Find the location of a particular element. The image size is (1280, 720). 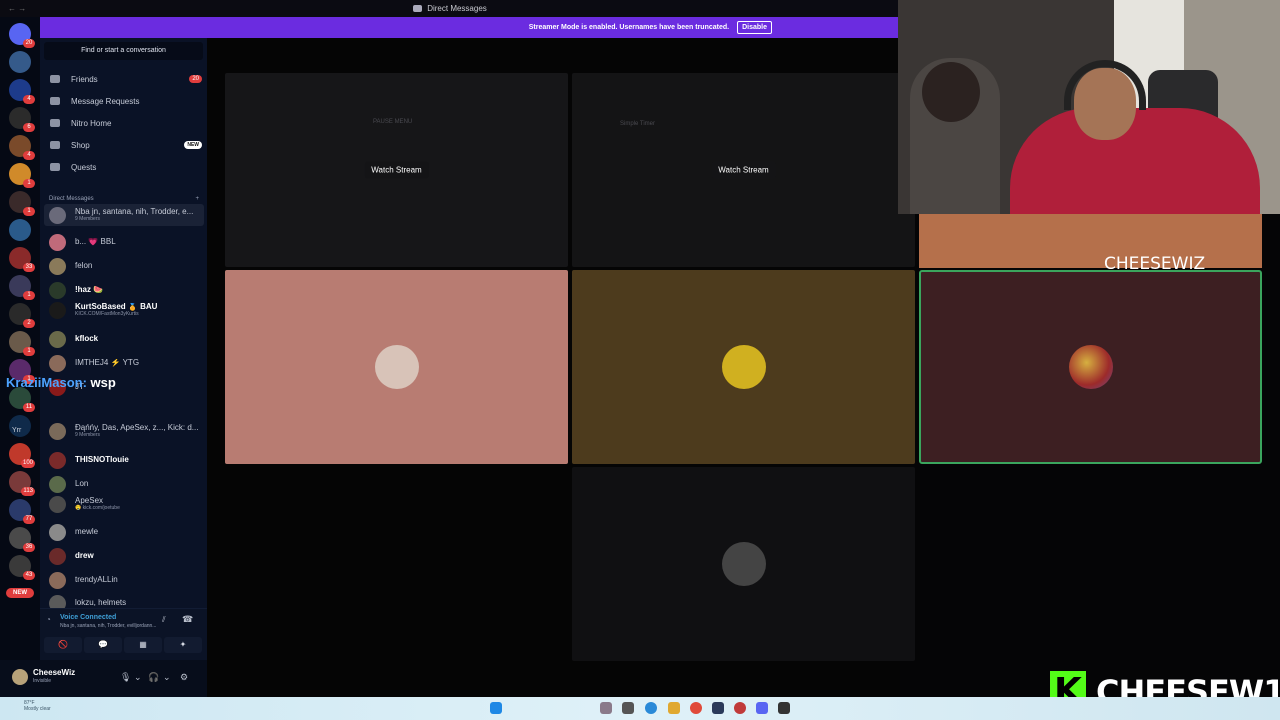

server-icon: 100 is located at coordinates (22, 455).